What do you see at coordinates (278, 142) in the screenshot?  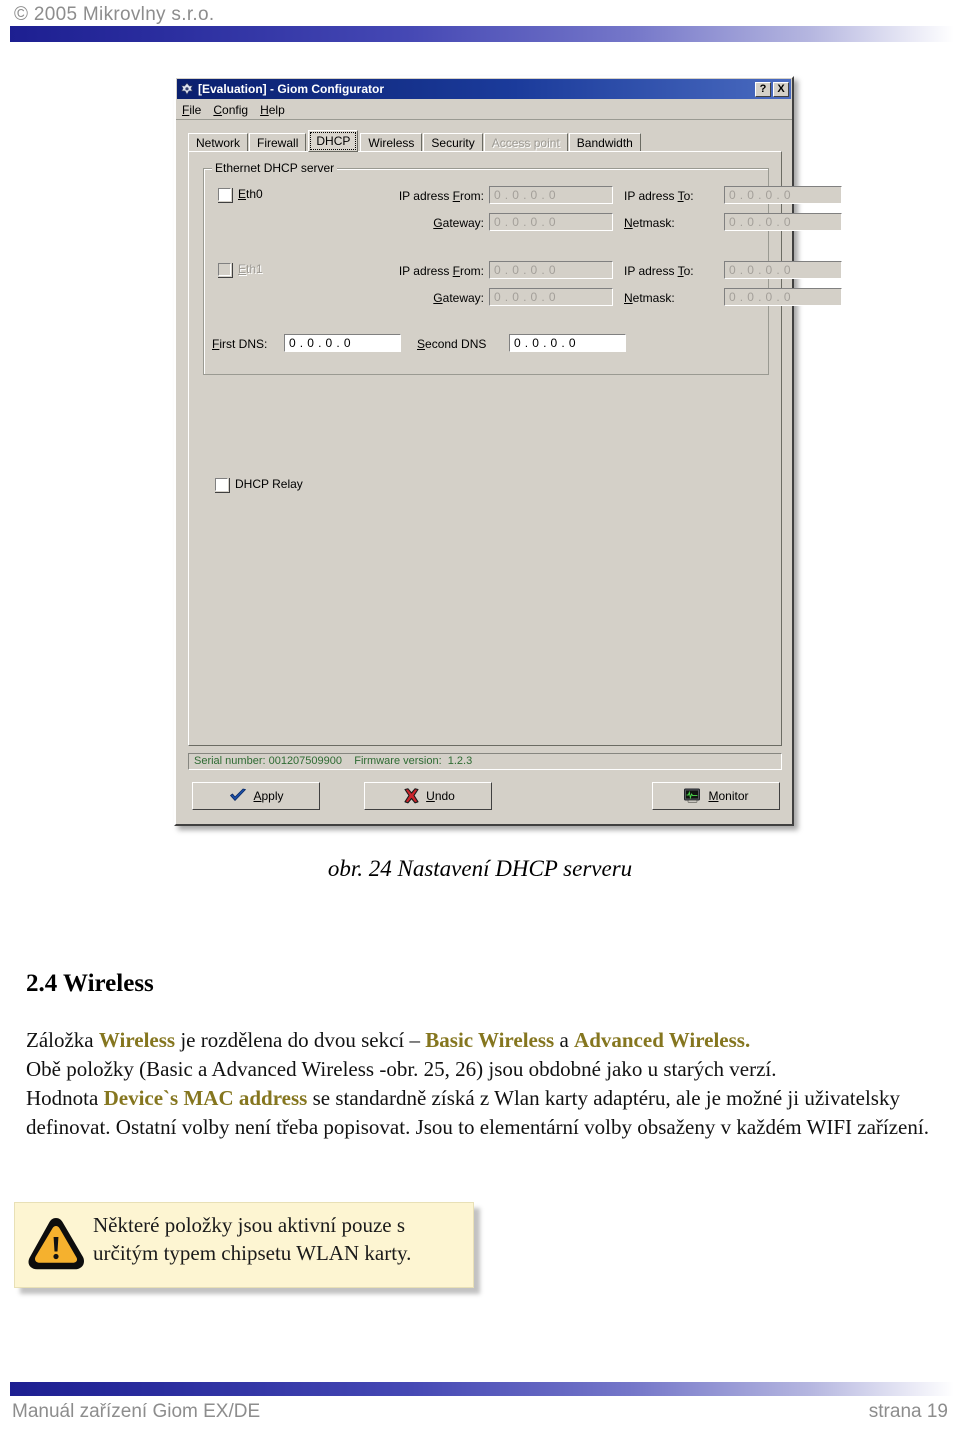 I see `tab-firewall: Firewall` at bounding box center [278, 142].